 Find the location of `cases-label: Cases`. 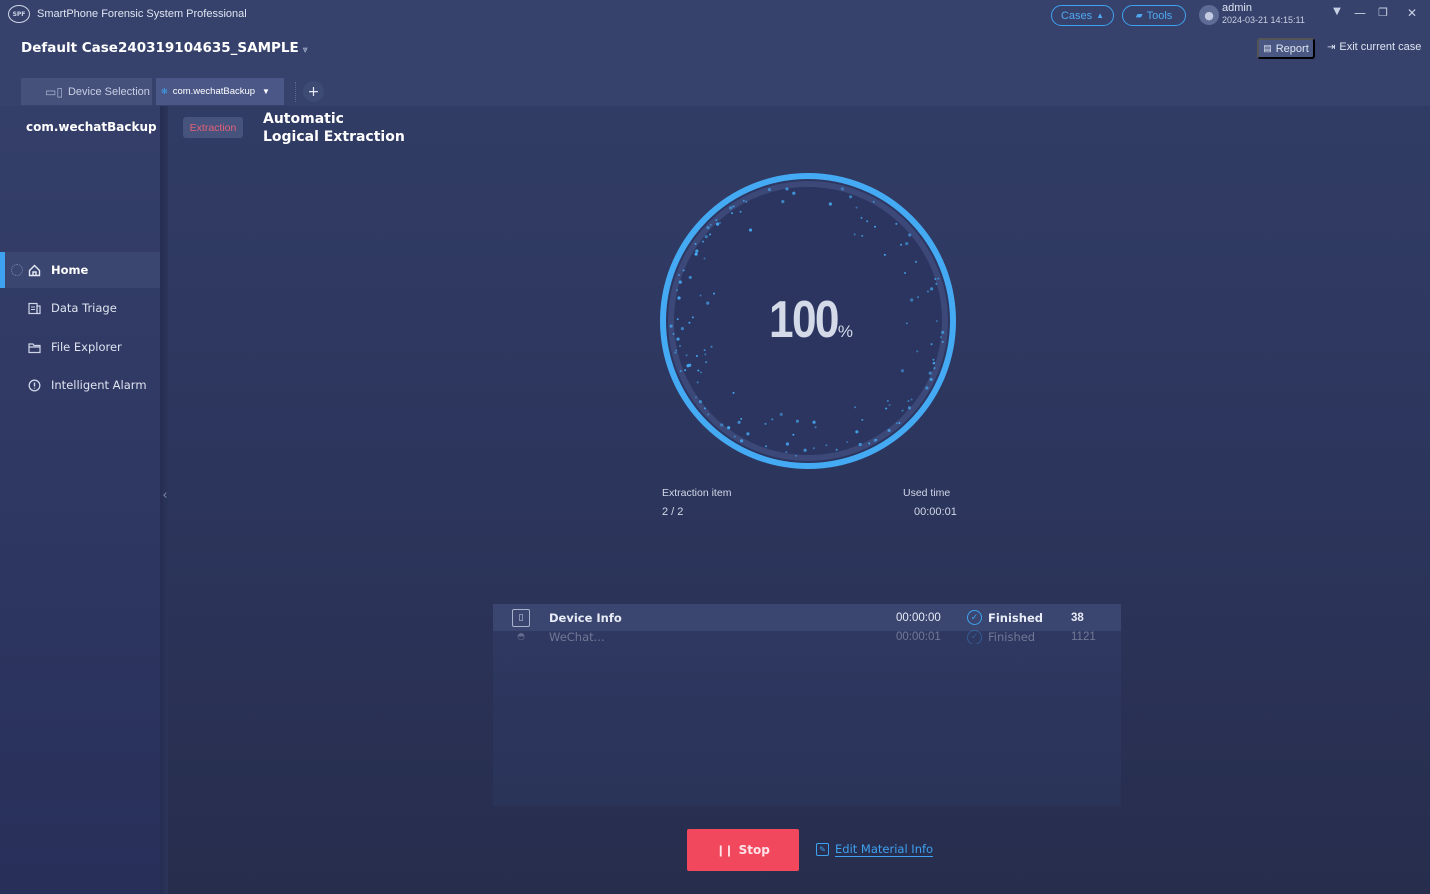

cases-label: Cases is located at coordinates (1076, 15).